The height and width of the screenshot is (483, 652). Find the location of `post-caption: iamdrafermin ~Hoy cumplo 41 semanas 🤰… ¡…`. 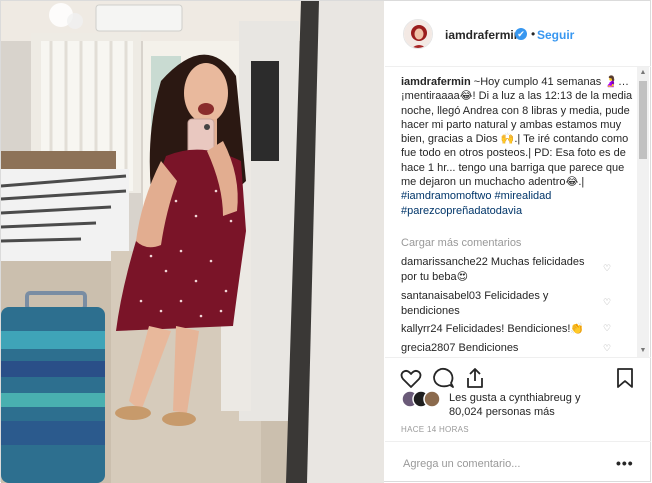

post-caption: iamdrafermin ~Hoy cumplo 41 semanas 🤰… ¡… is located at coordinates (519, 146).